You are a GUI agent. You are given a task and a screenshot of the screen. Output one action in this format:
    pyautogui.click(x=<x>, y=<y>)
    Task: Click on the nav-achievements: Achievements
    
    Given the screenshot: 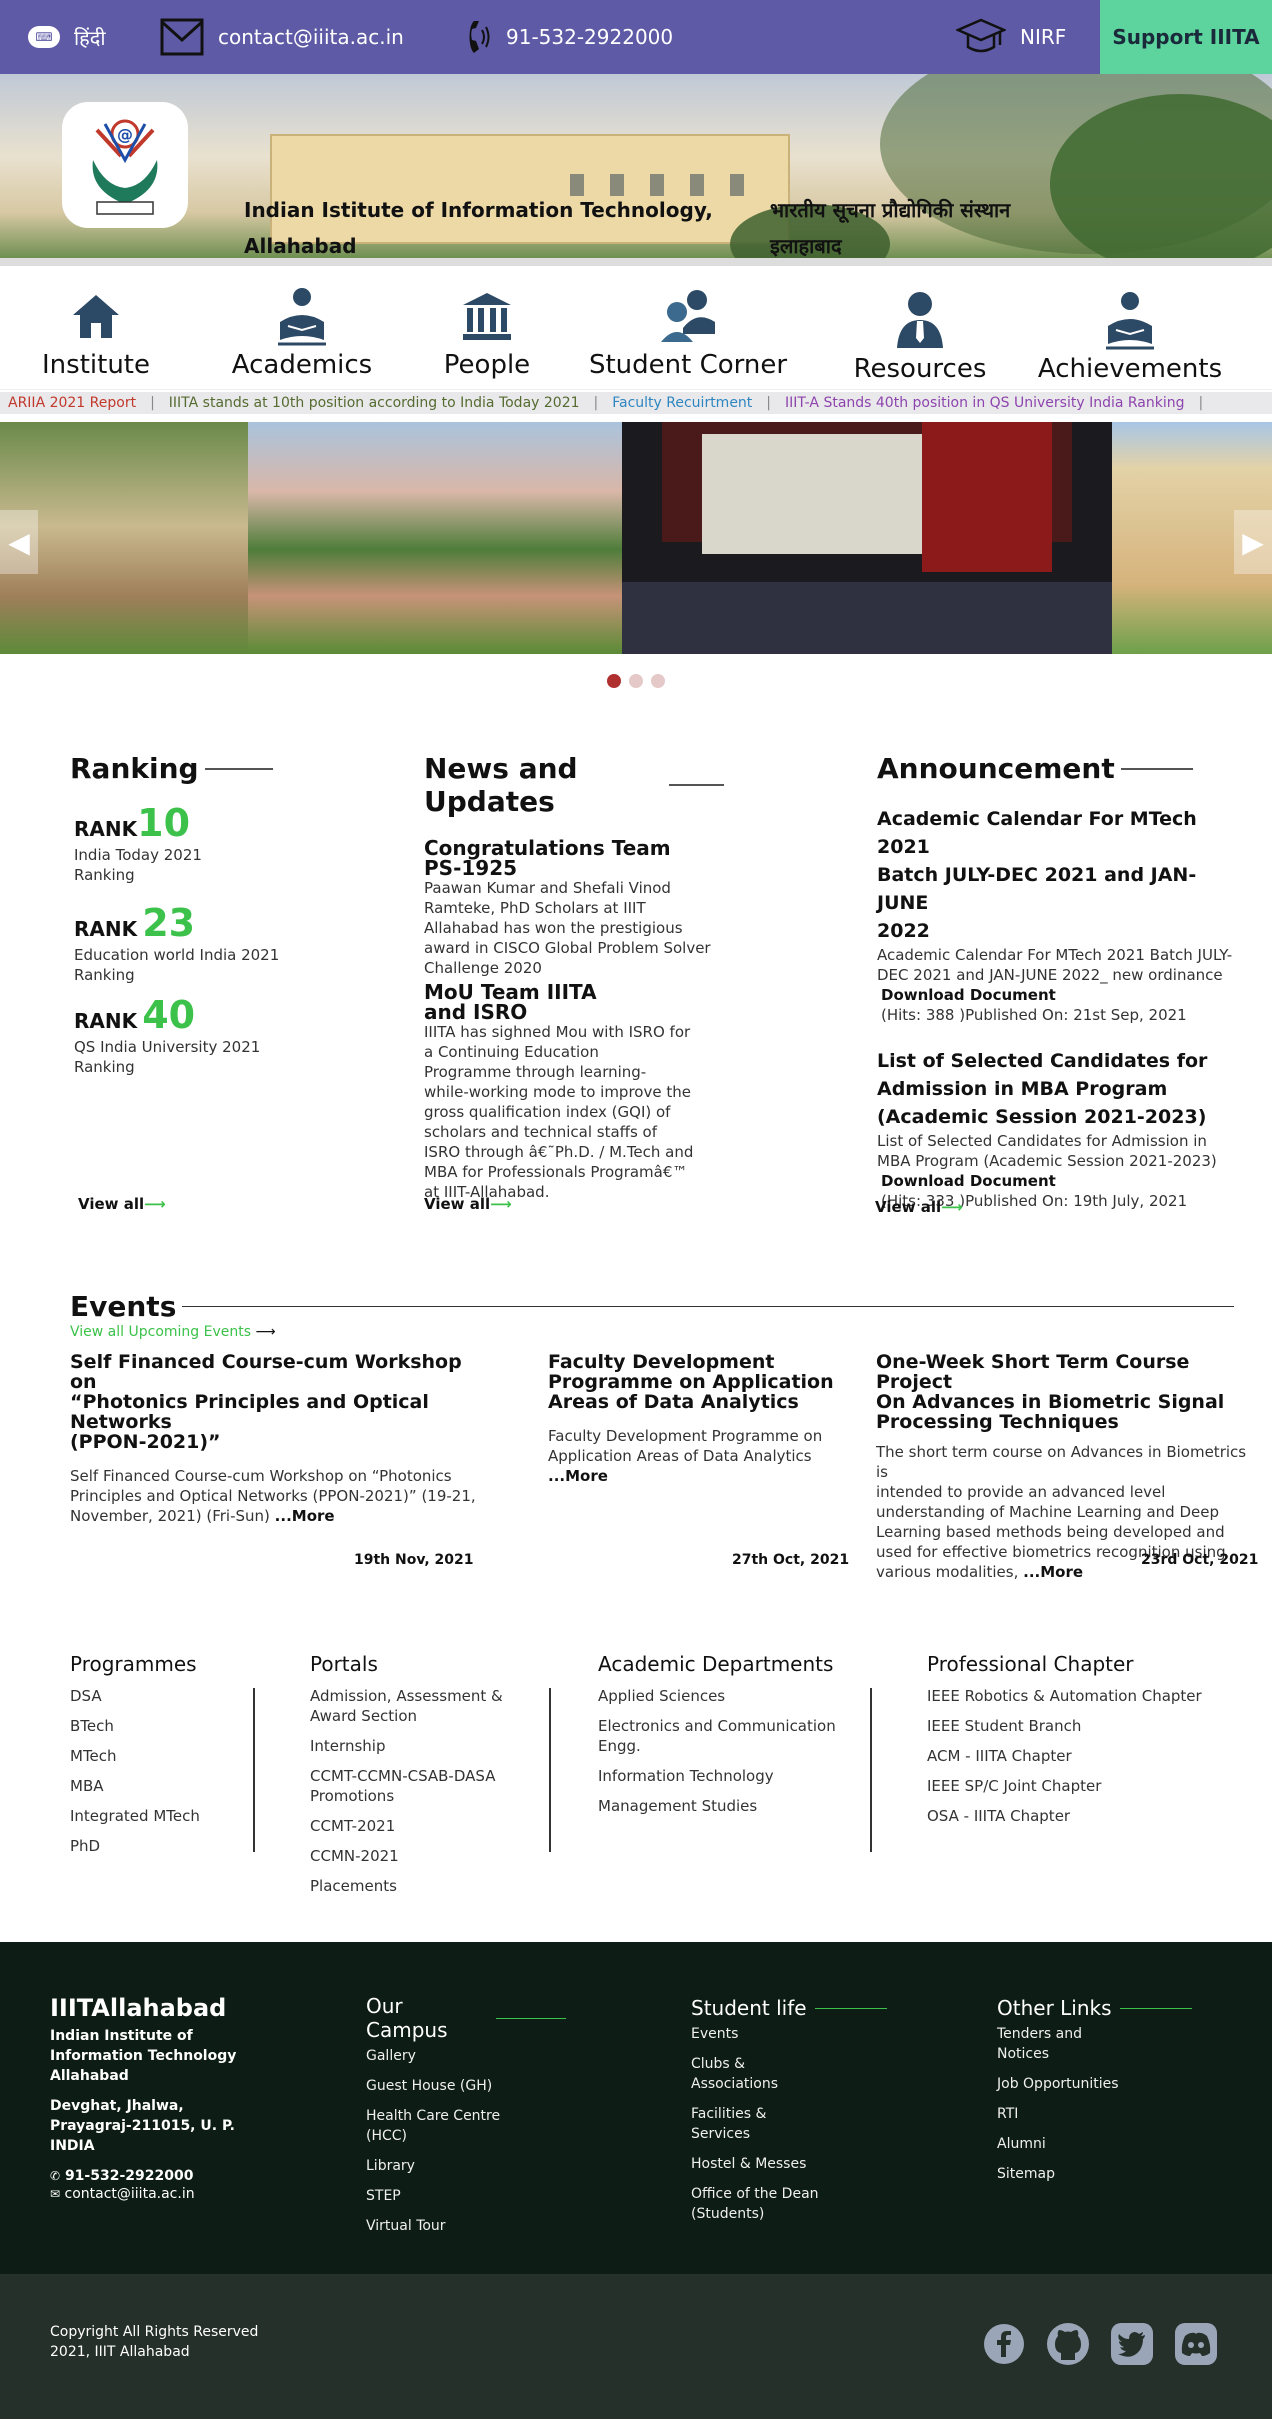 What is the action you would take?
    pyautogui.click(x=1130, y=335)
    